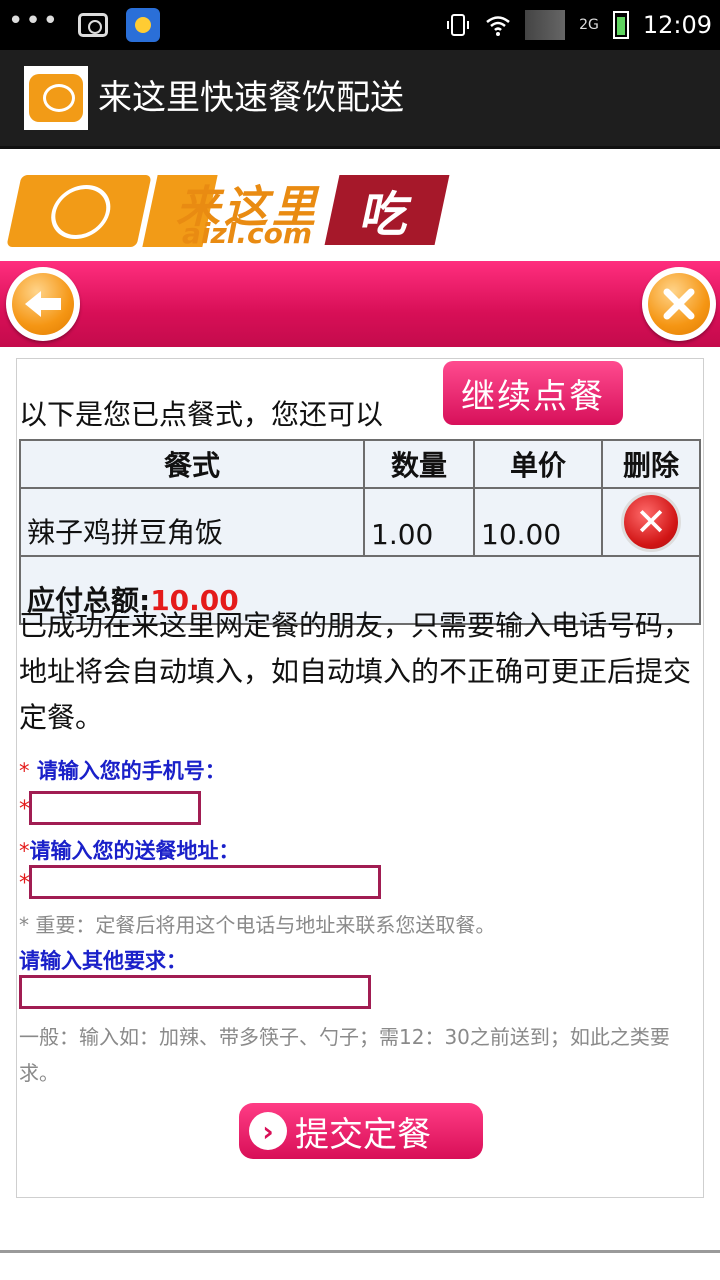 The width and height of the screenshot is (720, 1280). What do you see at coordinates (131, 771) in the screenshot?
I see `phone-label-text: 请输入您的手机号：` at bounding box center [131, 771].